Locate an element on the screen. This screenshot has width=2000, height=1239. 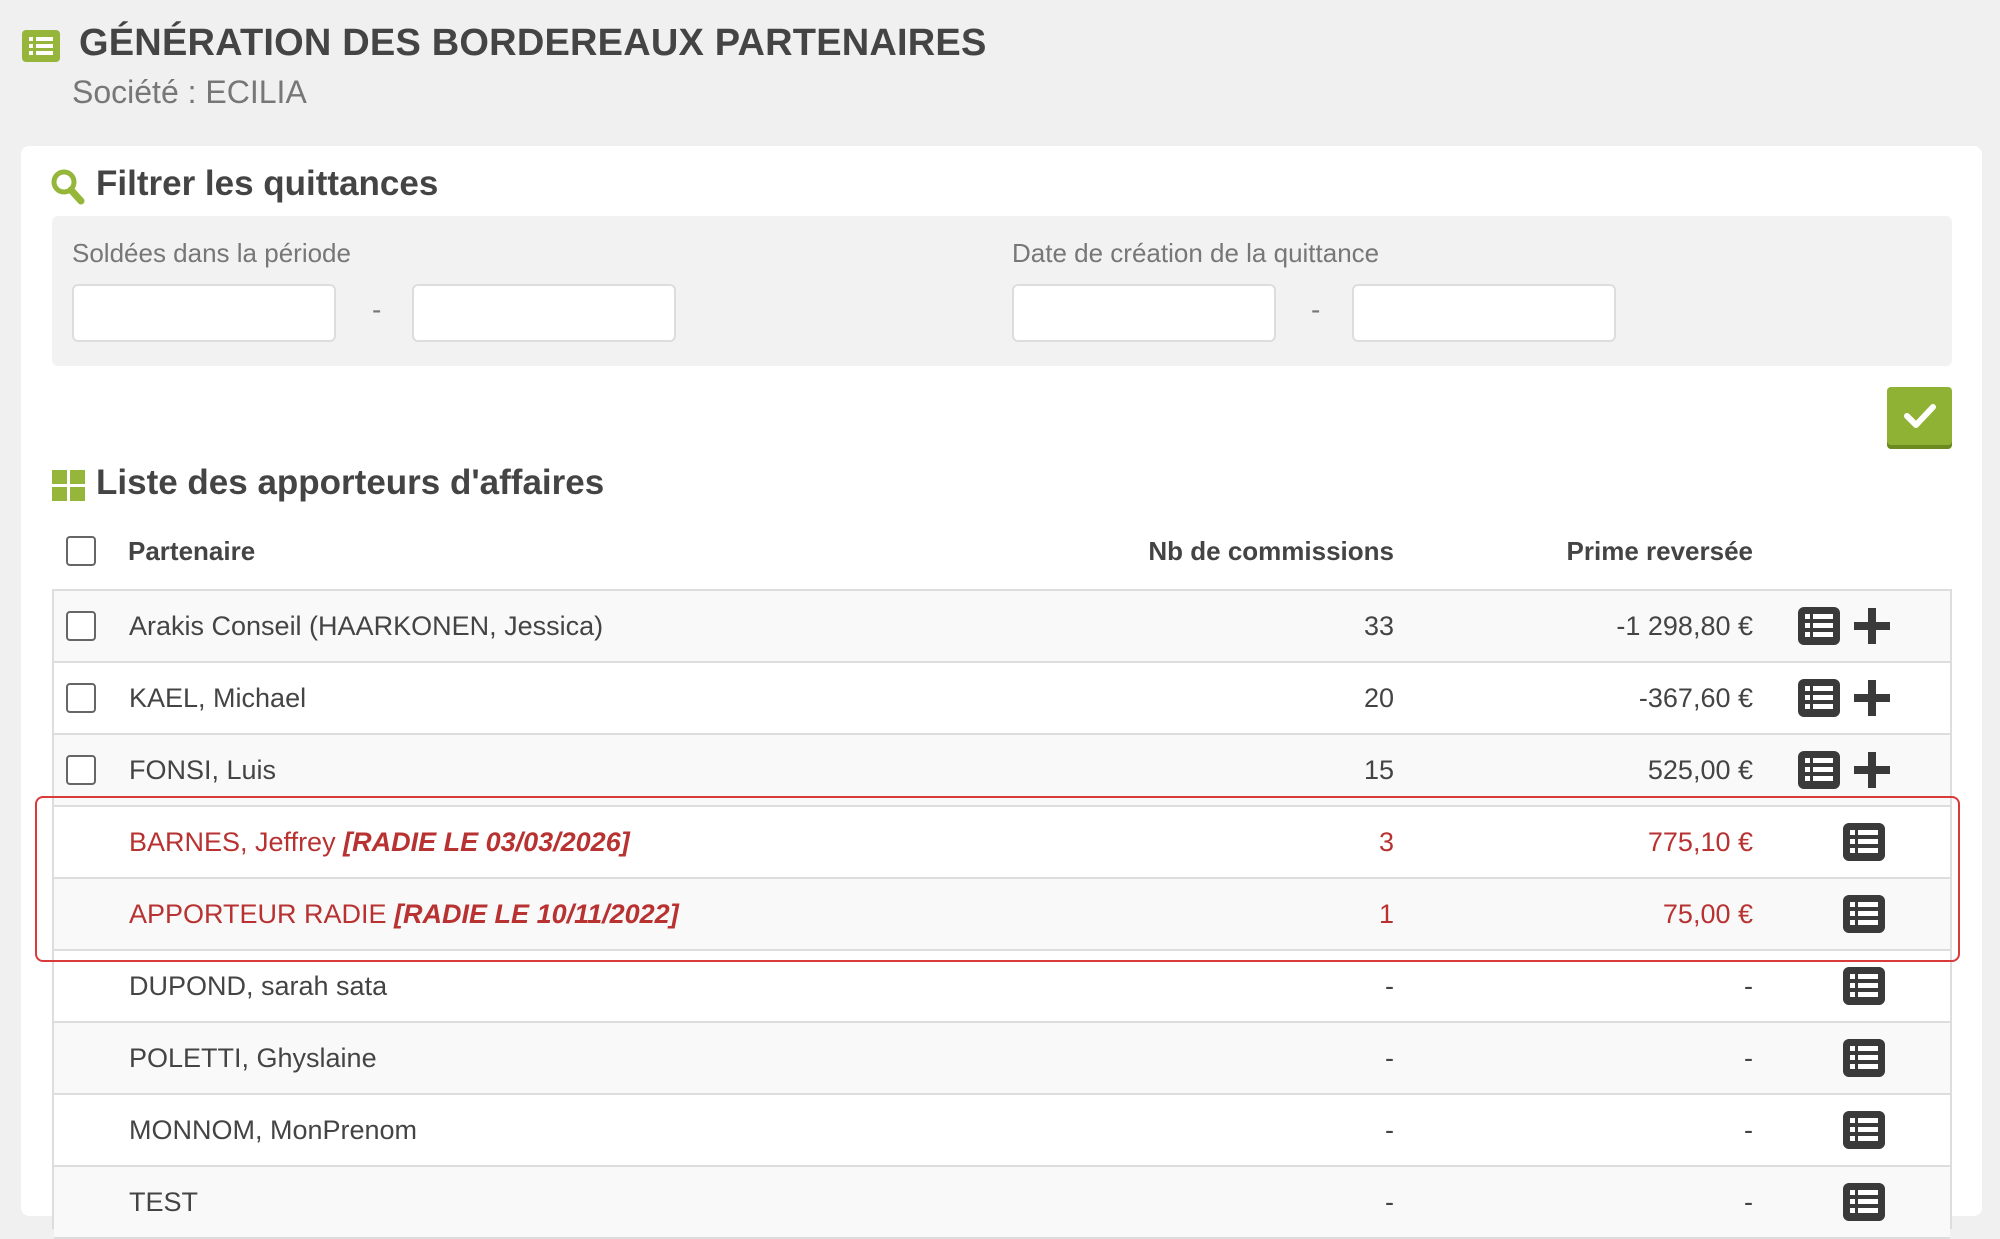
check-icon is located at coordinates (1919, 416).